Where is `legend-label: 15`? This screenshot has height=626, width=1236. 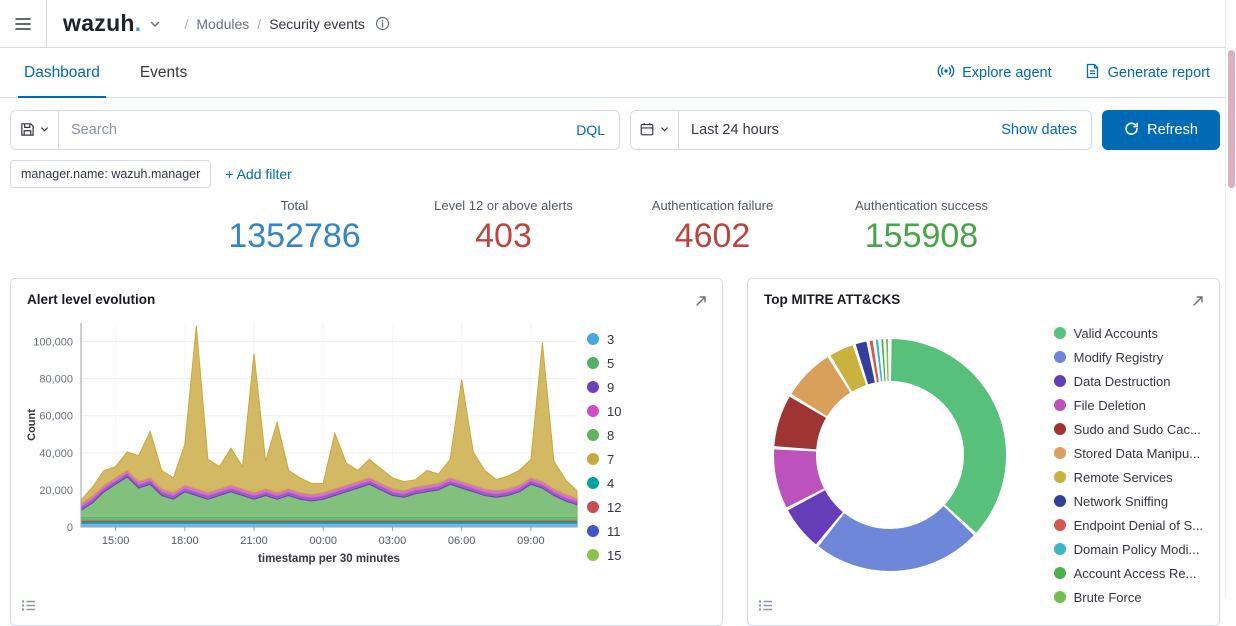
legend-label: 15 is located at coordinates (614, 555).